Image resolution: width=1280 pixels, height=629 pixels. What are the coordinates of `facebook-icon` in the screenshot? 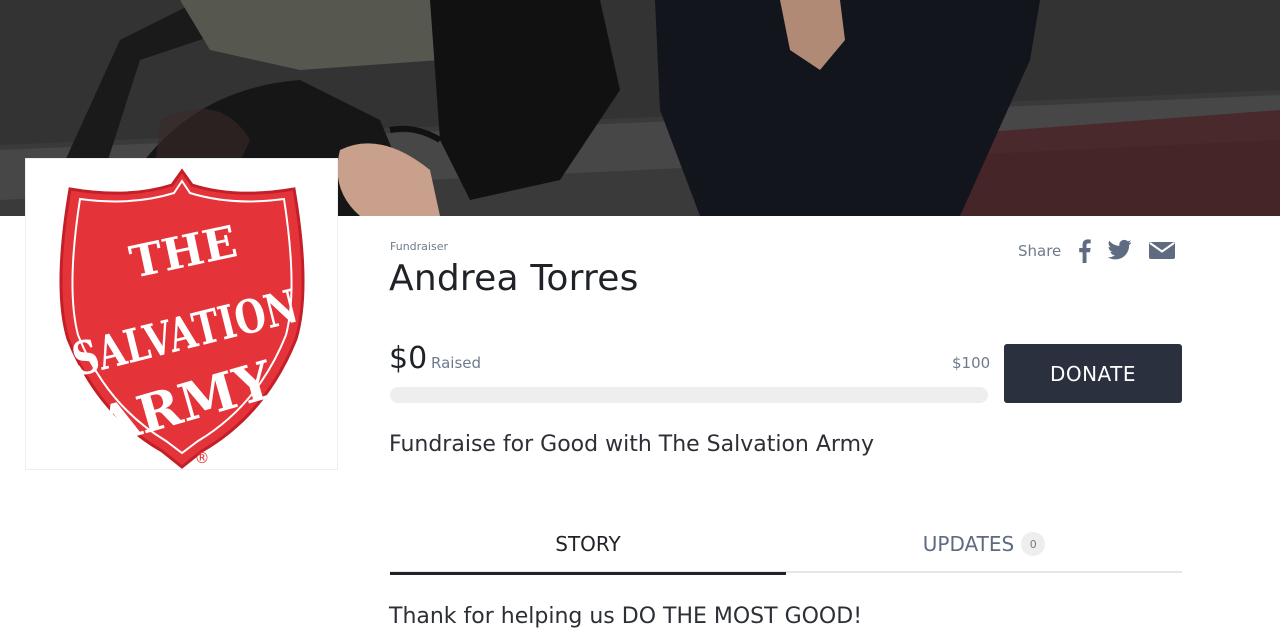 It's located at (1084, 251).